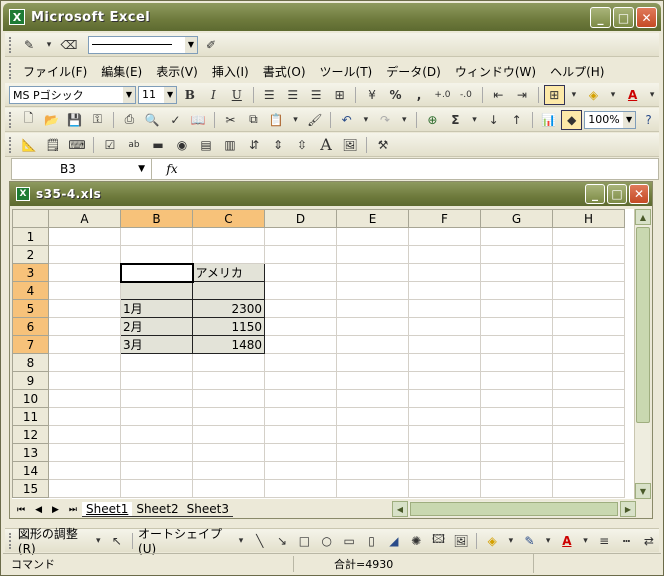  Describe the element at coordinates (143, 44) in the screenshot. I see `line-style-combo: ▼` at that location.